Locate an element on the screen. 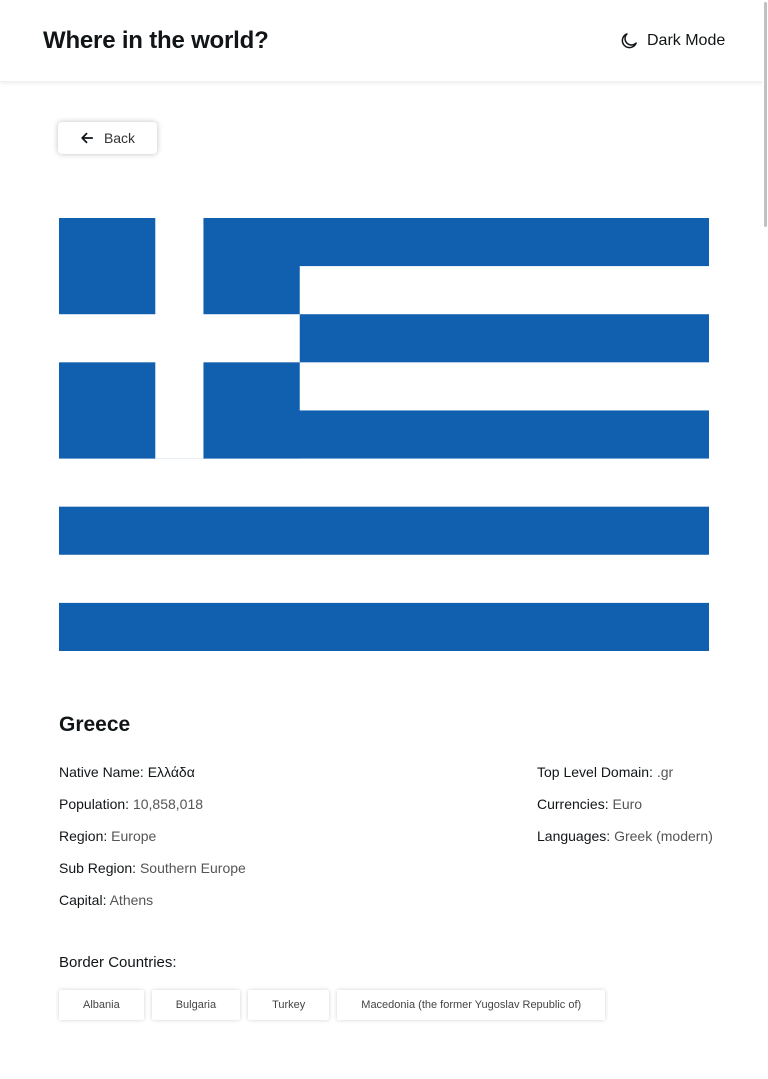 The height and width of the screenshot is (1079, 768). arrow-left-icon is located at coordinates (87, 138).